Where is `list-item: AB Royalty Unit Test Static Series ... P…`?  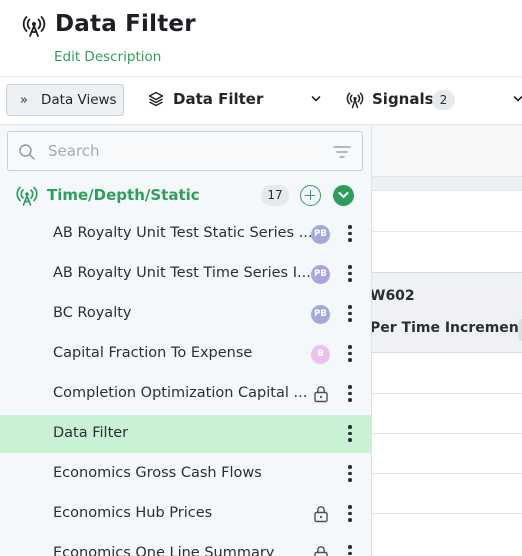
list-item: AB Royalty Unit Test Static Series ... P… is located at coordinates (185, 234).